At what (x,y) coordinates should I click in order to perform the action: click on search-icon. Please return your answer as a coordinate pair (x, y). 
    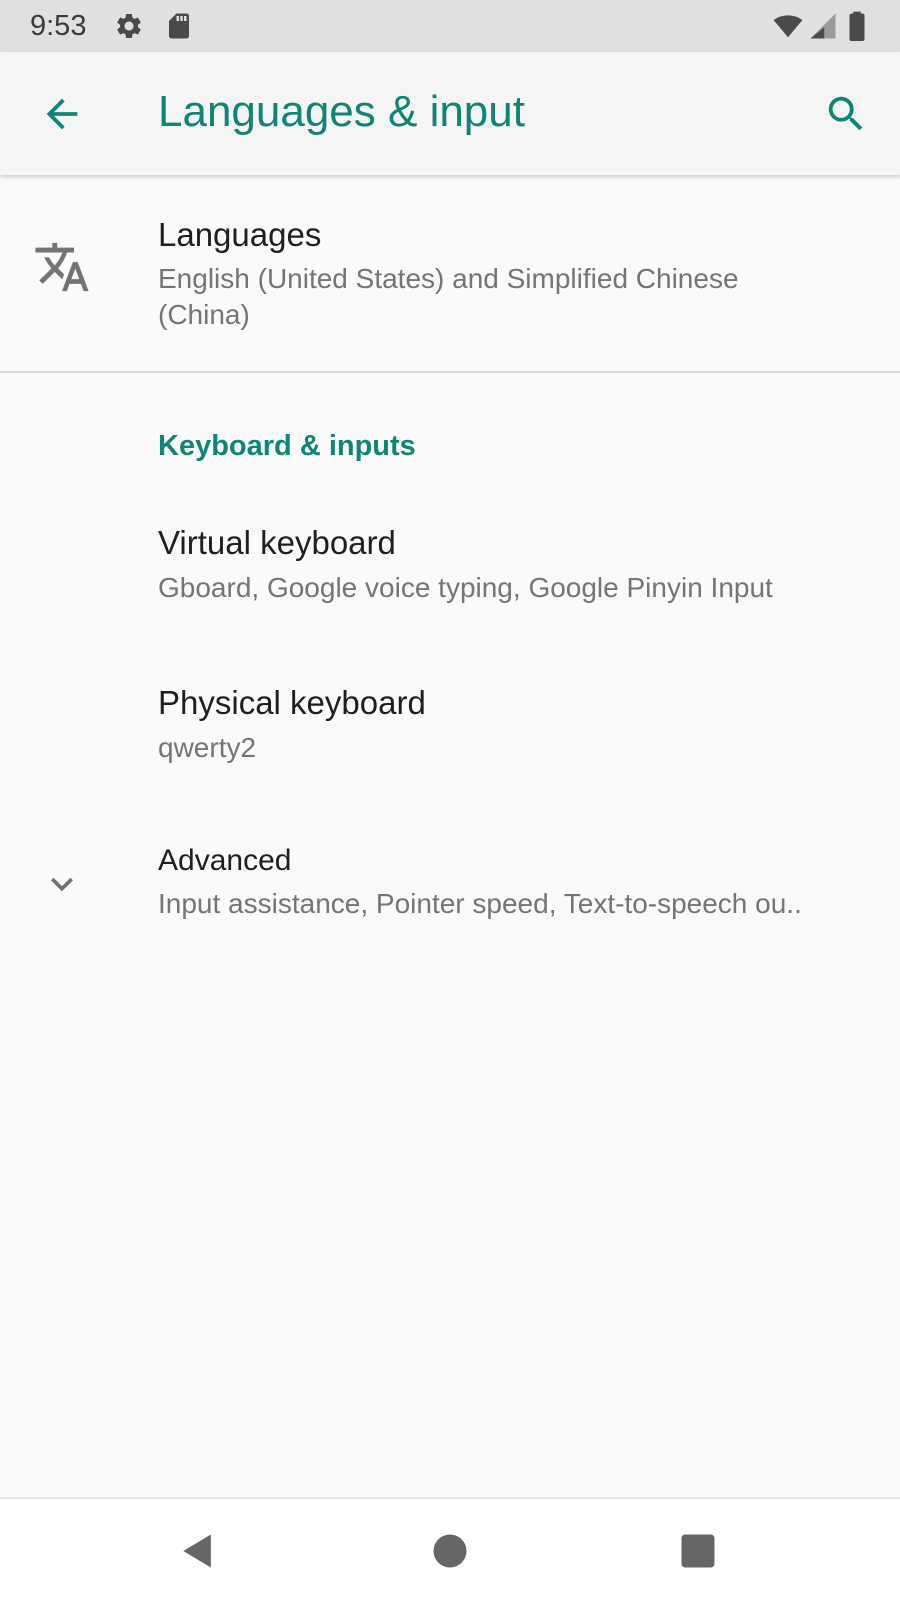
    Looking at the image, I should click on (845, 113).